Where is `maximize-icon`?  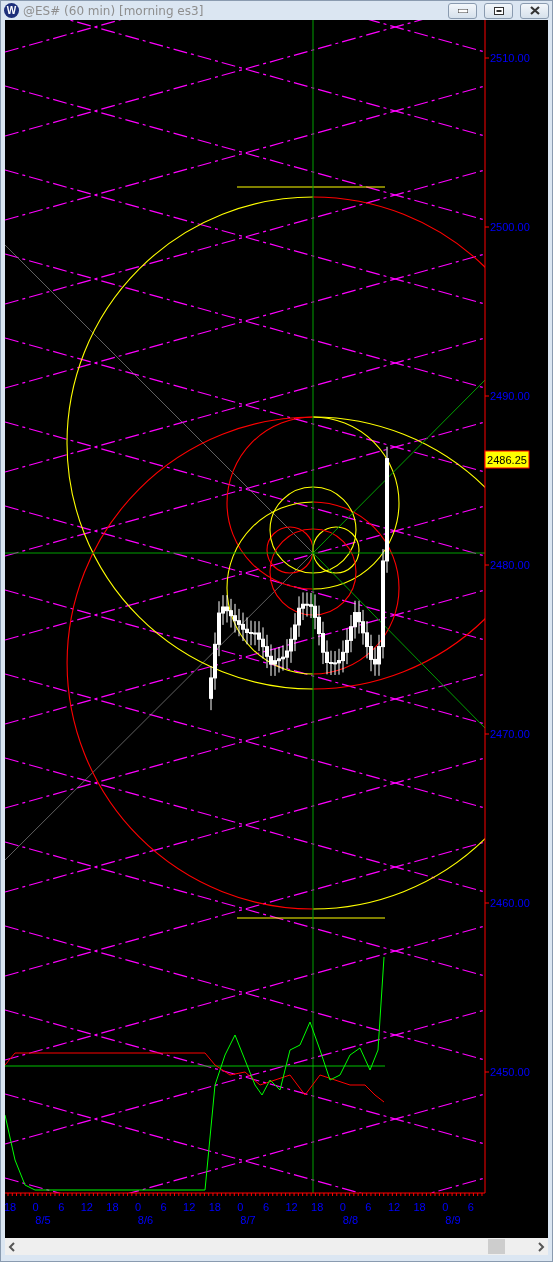 maximize-icon is located at coordinates (498, 10).